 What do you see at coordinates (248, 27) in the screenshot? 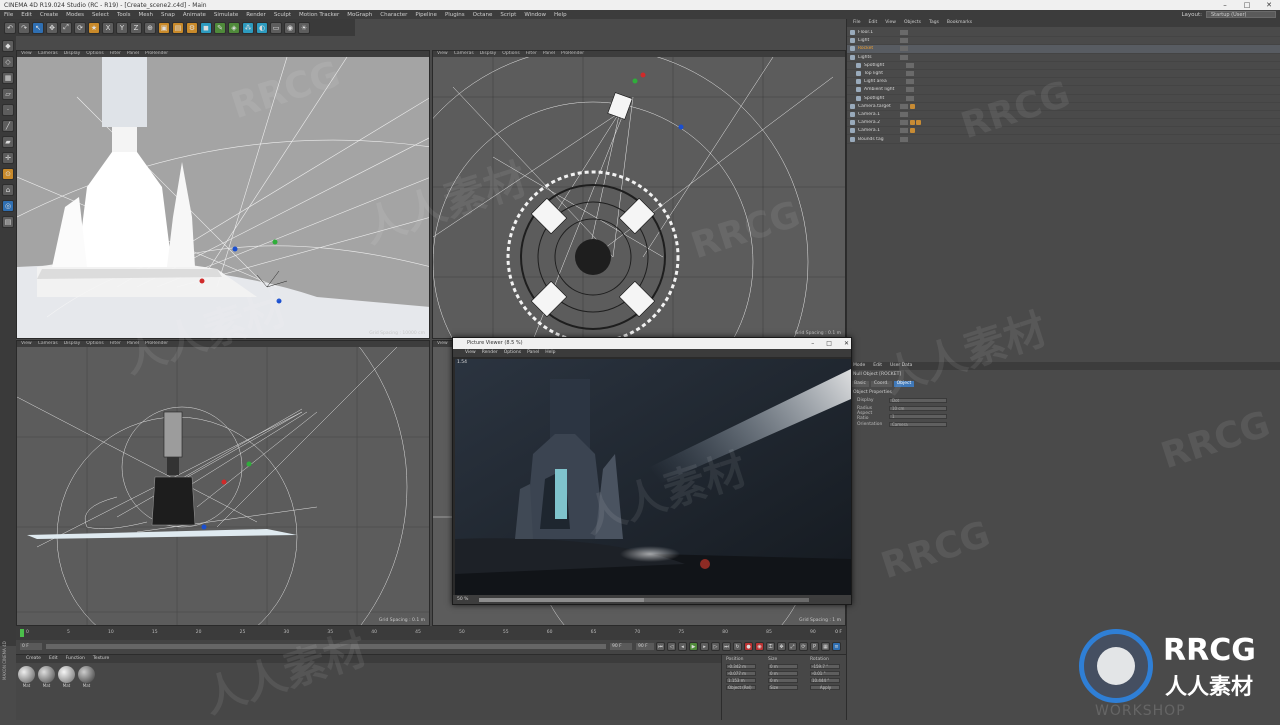
I see `array-icon: ⁂` at bounding box center [248, 27].